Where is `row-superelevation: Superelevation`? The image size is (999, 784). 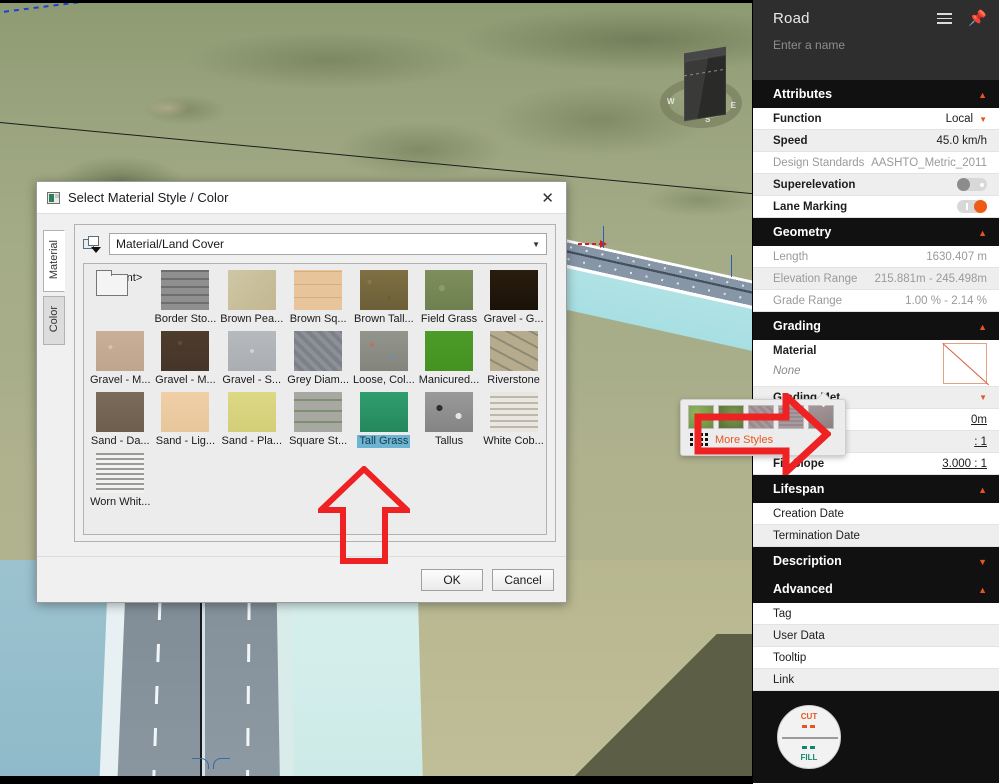
row-superelevation: Superelevation is located at coordinates (876, 185).